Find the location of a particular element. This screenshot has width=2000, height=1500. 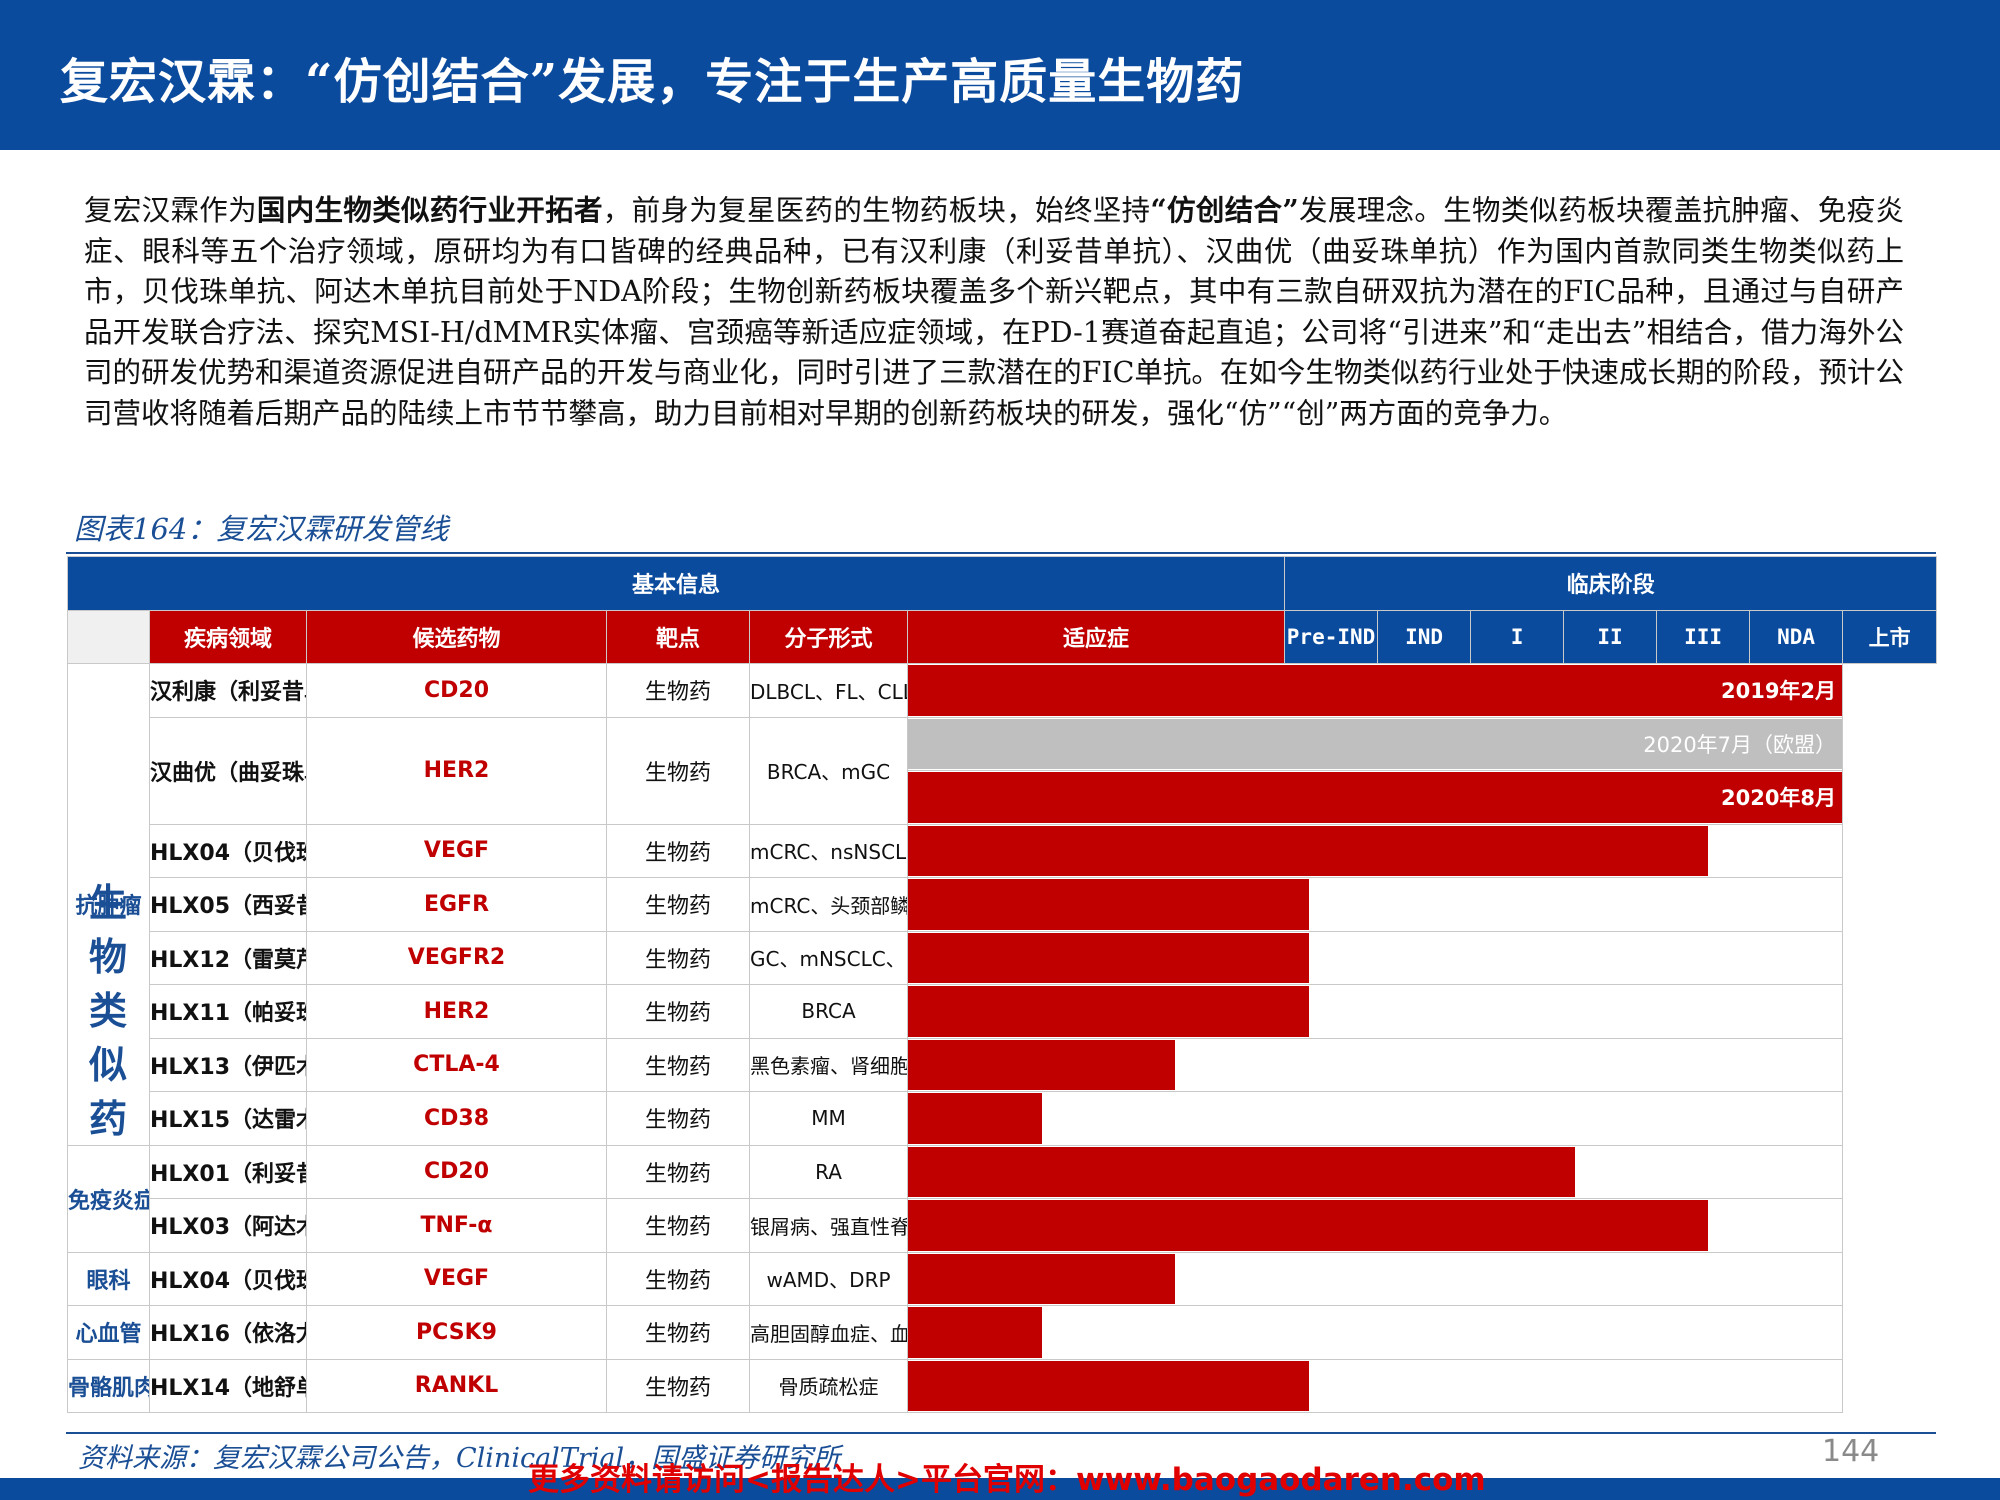

page-title: 复宏汉霖：“仿创结合”发展，专注于生产高质量生物药 is located at coordinates (652, 82).